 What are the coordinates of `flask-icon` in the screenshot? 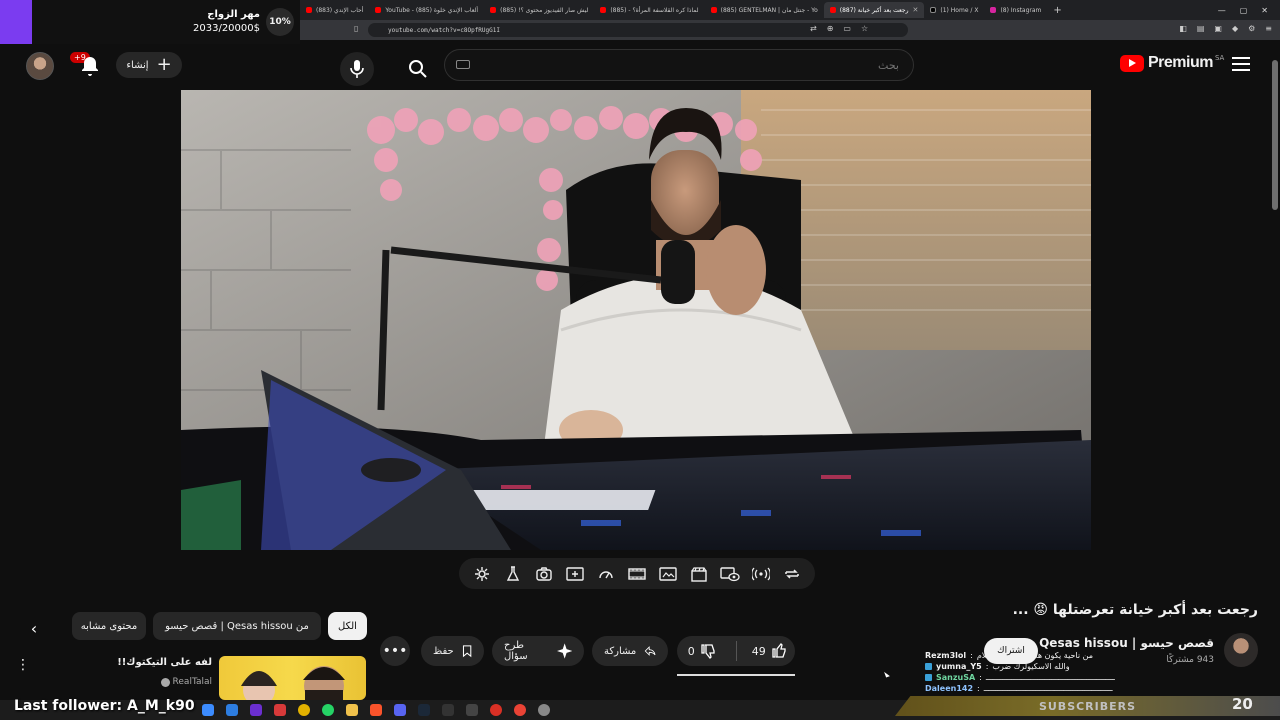 It's located at (513, 574).